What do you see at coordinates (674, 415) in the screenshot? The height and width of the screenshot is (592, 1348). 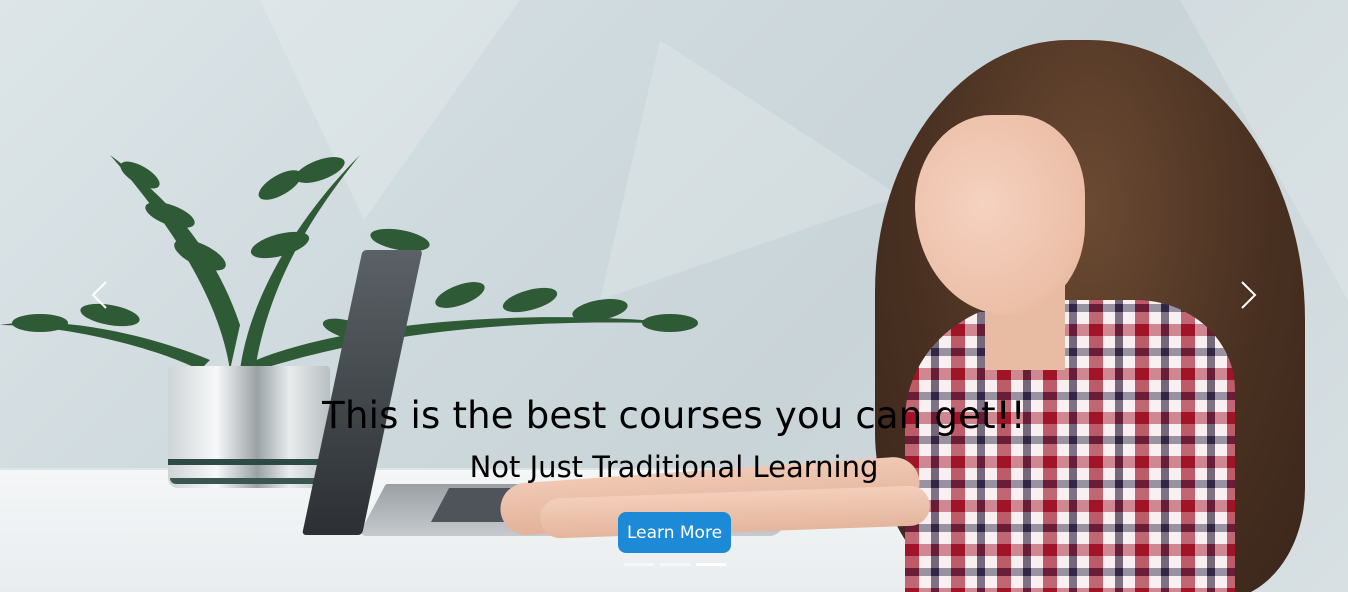 I see `hero-headline: This is the best courses you can get!!` at bounding box center [674, 415].